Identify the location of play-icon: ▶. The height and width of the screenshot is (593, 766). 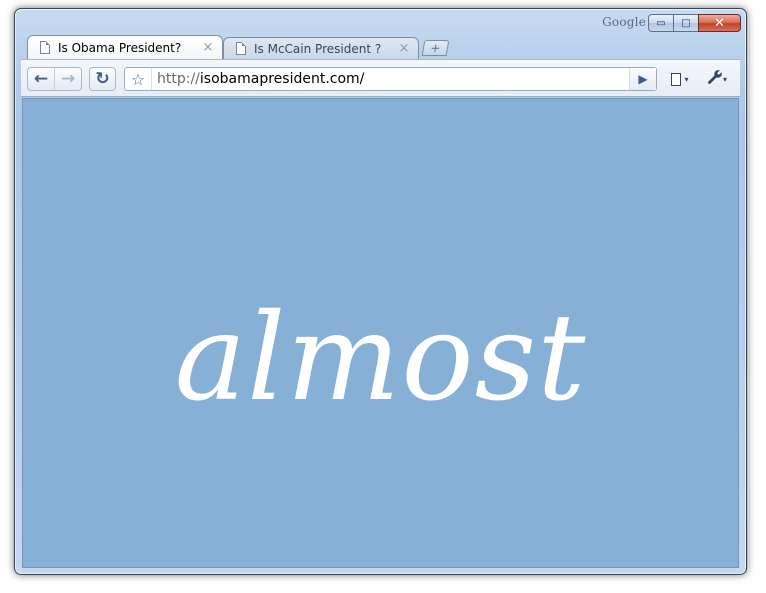
(643, 79).